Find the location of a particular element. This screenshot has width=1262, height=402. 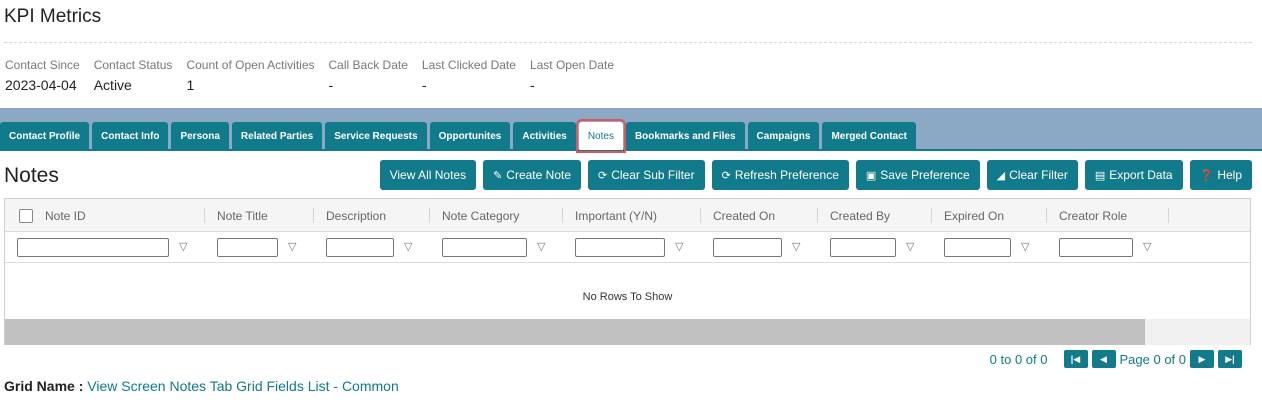

next-page-icon: ▶ is located at coordinates (1202, 358).